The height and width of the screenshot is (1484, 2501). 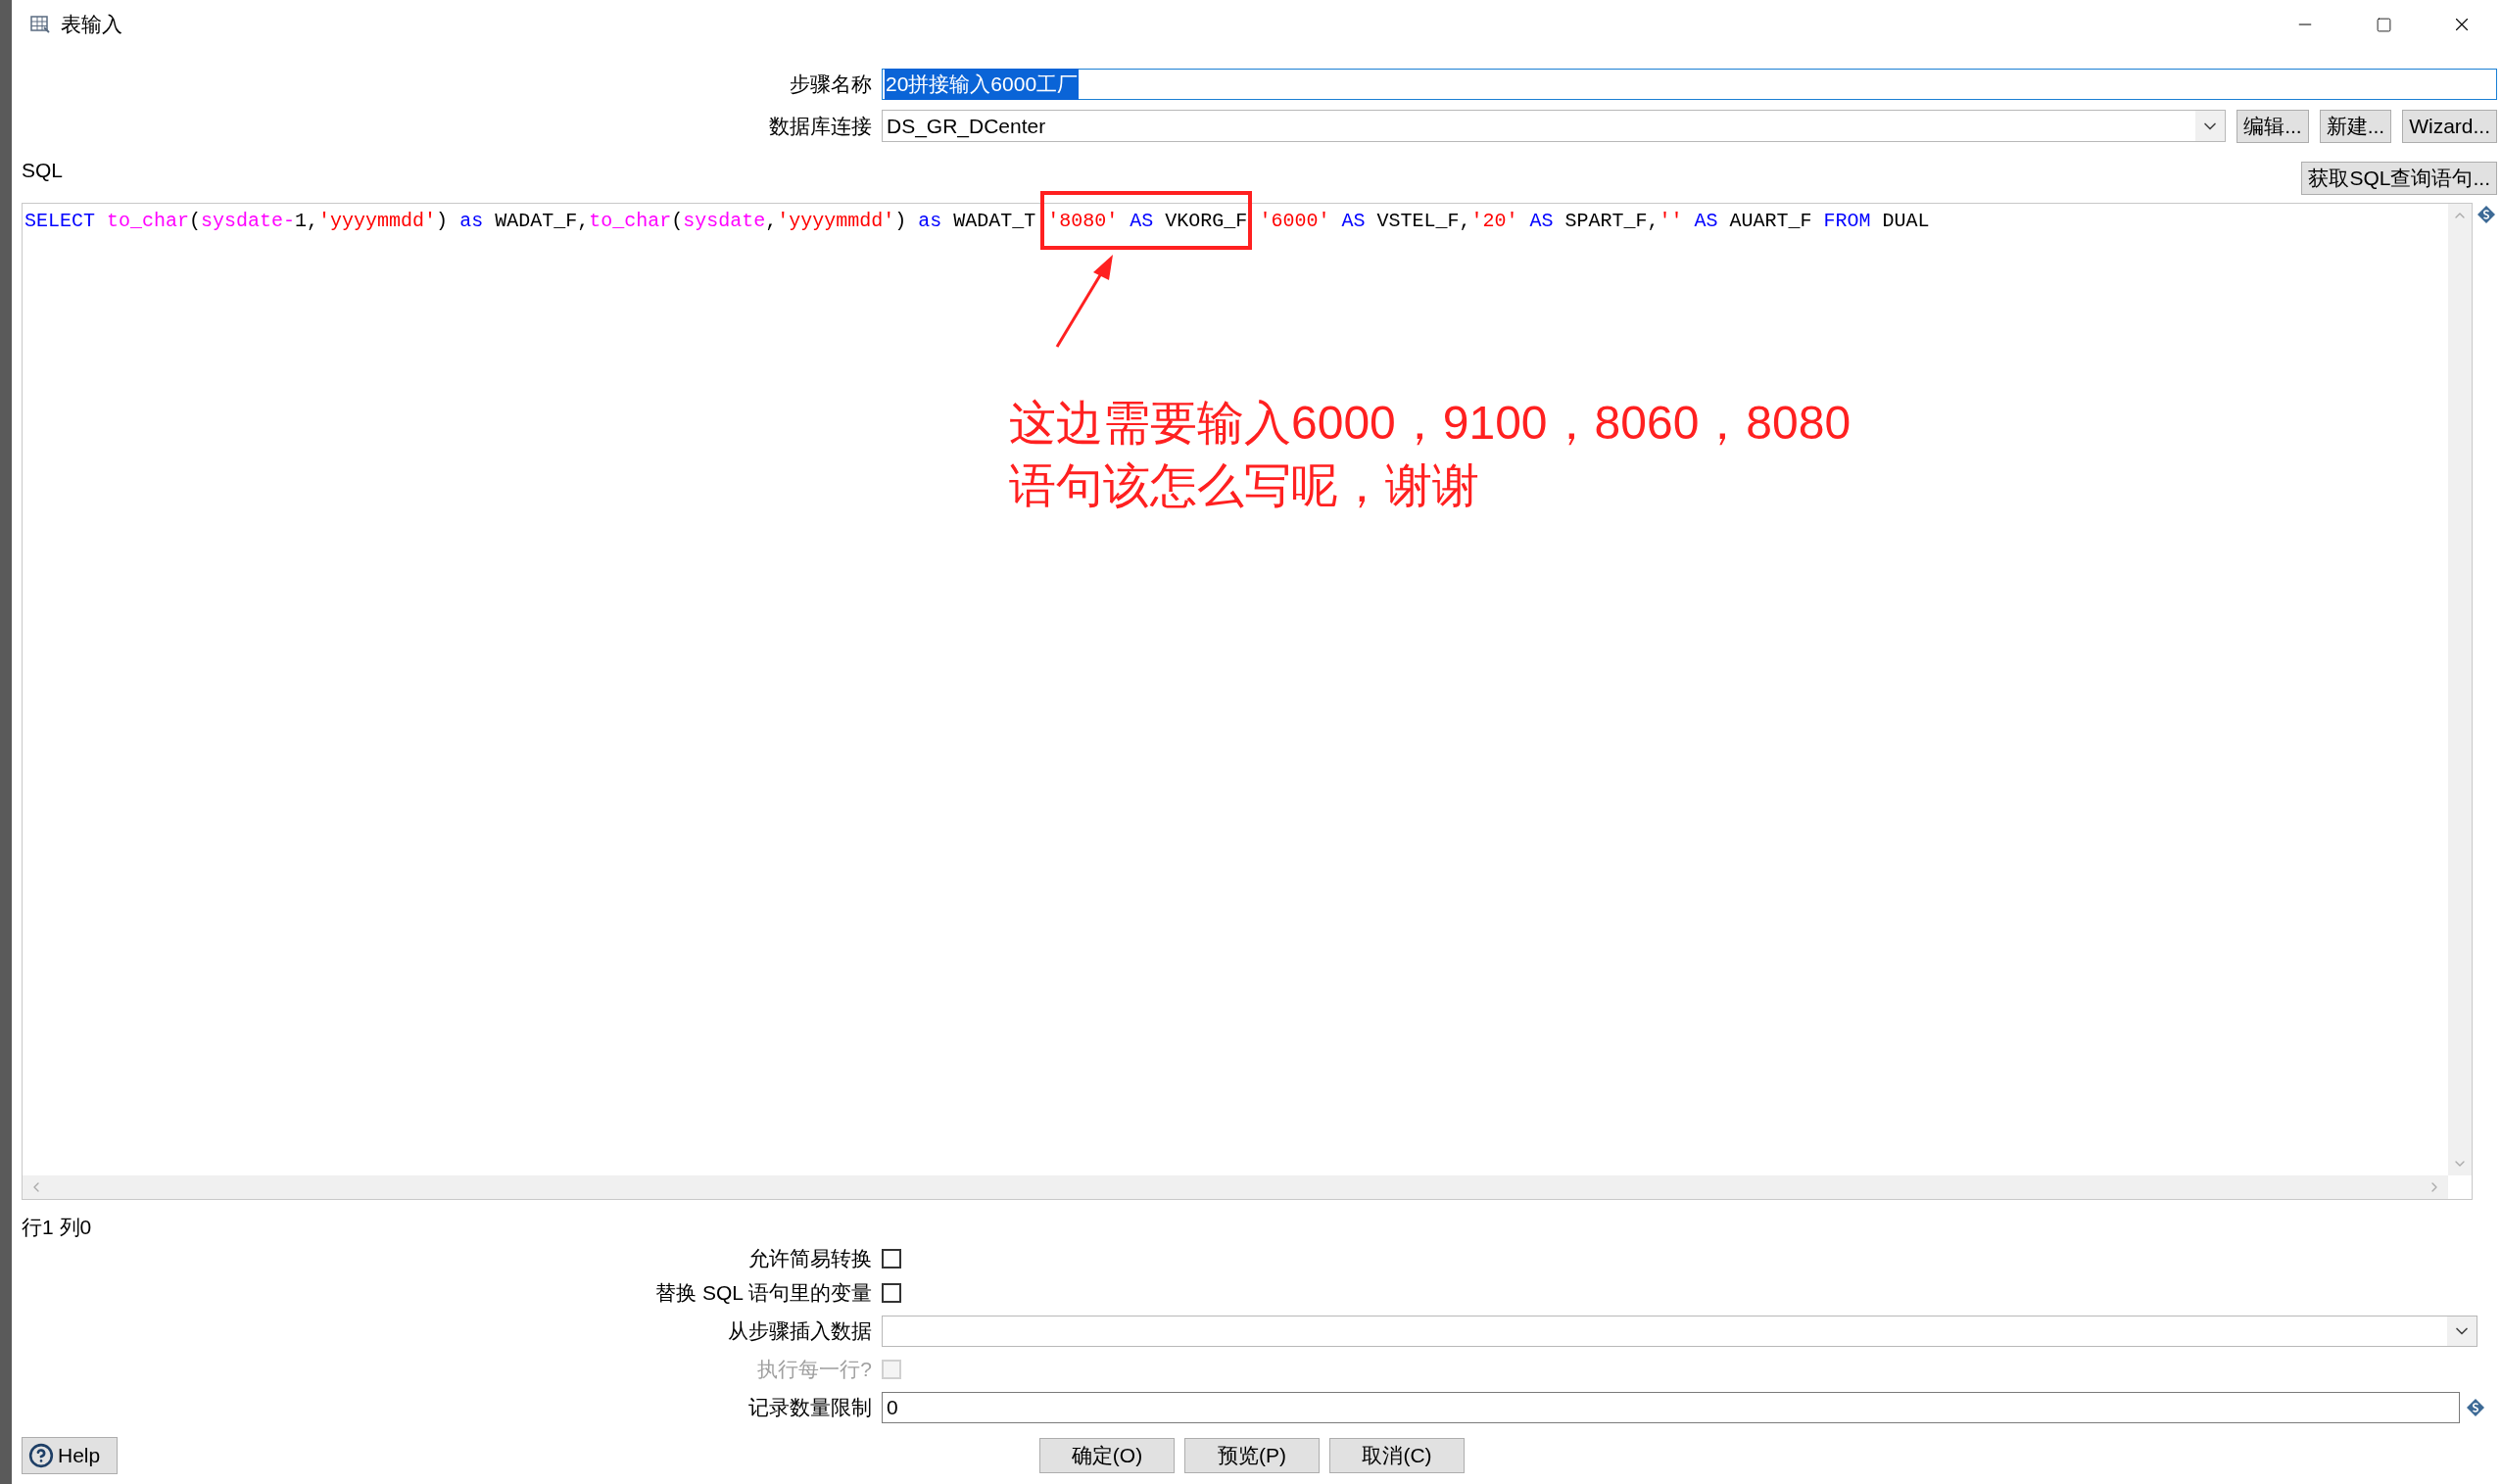 What do you see at coordinates (1671, 1407) in the screenshot?
I see `limit-input-field: 0` at bounding box center [1671, 1407].